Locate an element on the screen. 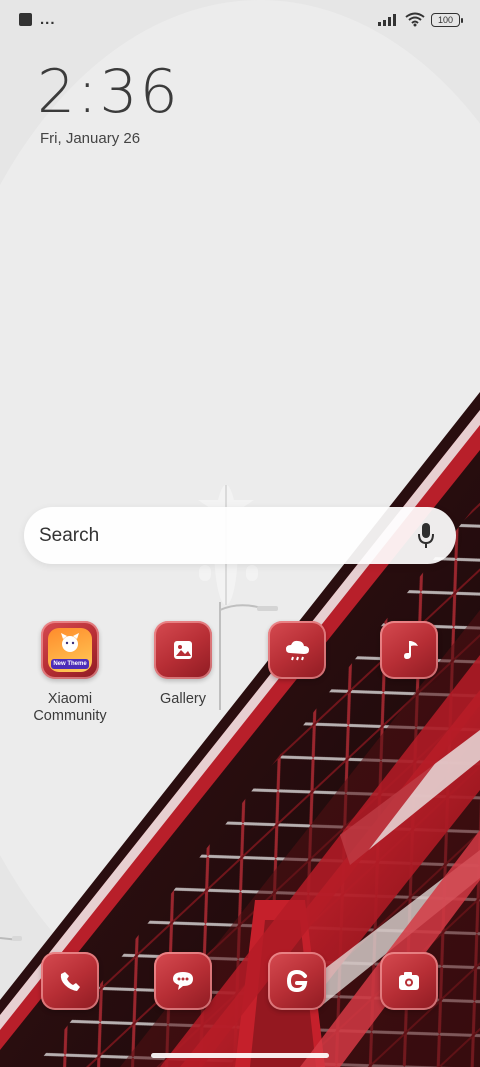 The image size is (480, 1067). weather-icon is located at coordinates (297, 650).